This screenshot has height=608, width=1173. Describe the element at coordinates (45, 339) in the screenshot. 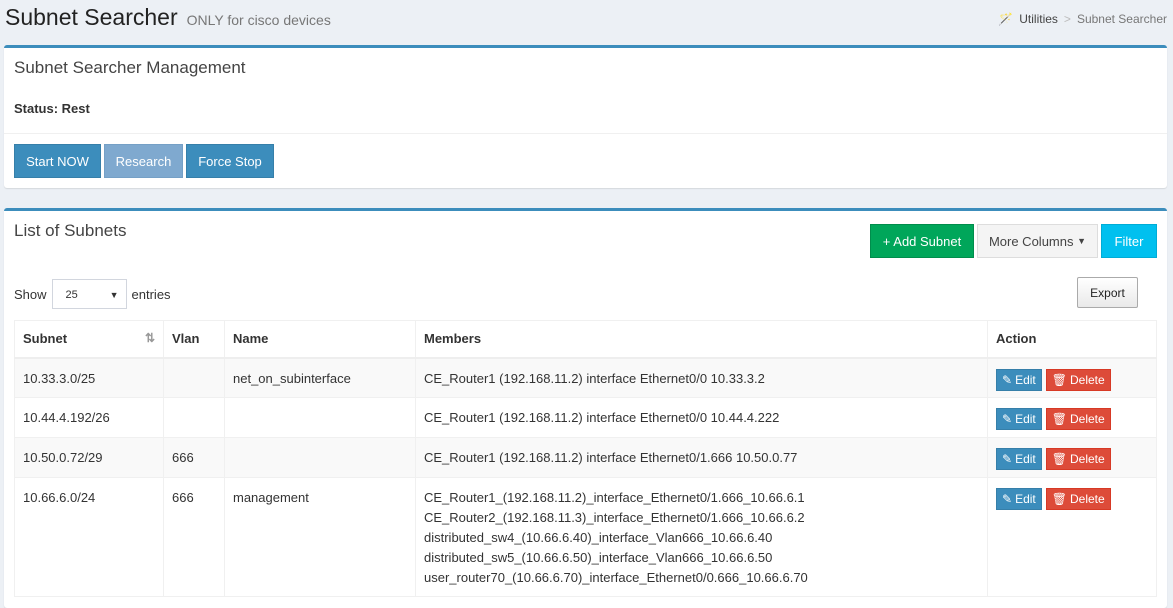

I see `column-label: Subnet` at that location.